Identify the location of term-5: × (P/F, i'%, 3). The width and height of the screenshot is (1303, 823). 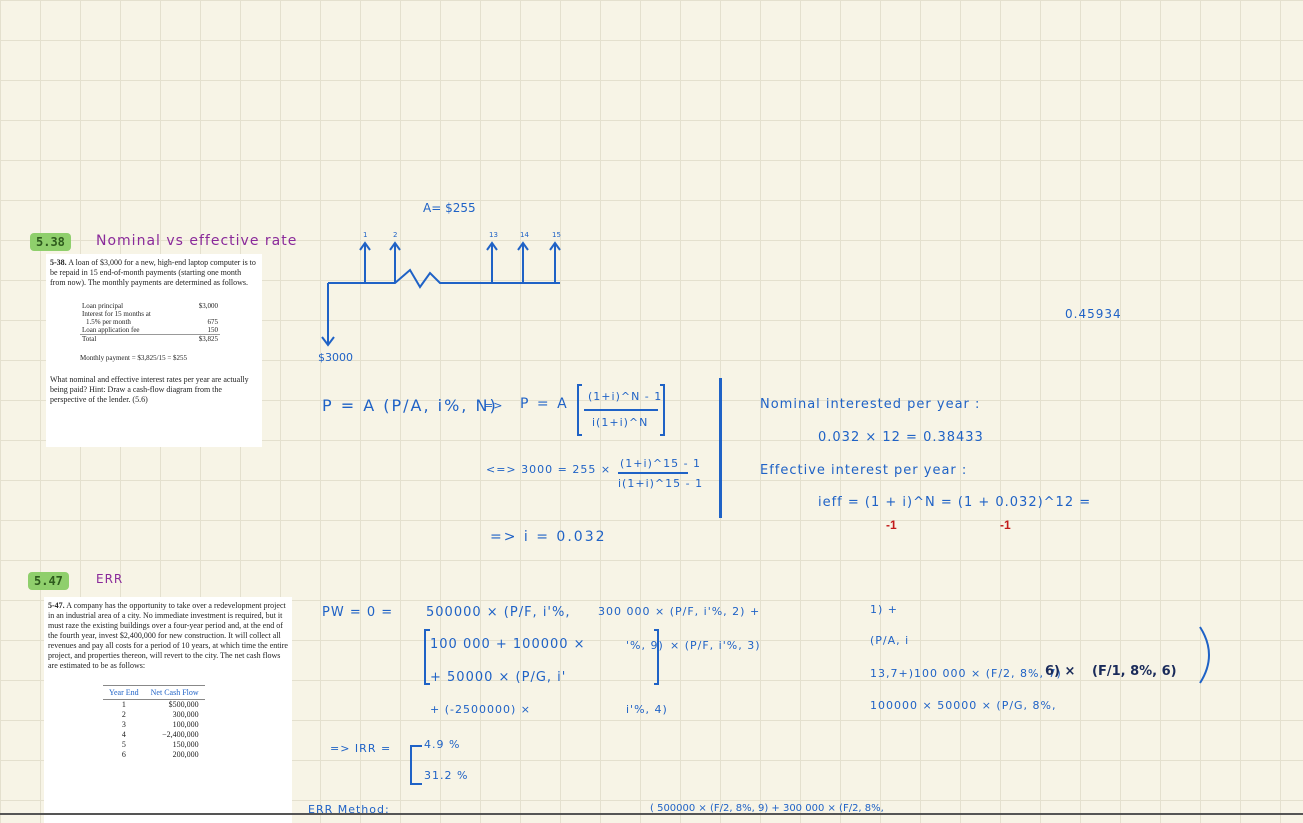
(715, 645).